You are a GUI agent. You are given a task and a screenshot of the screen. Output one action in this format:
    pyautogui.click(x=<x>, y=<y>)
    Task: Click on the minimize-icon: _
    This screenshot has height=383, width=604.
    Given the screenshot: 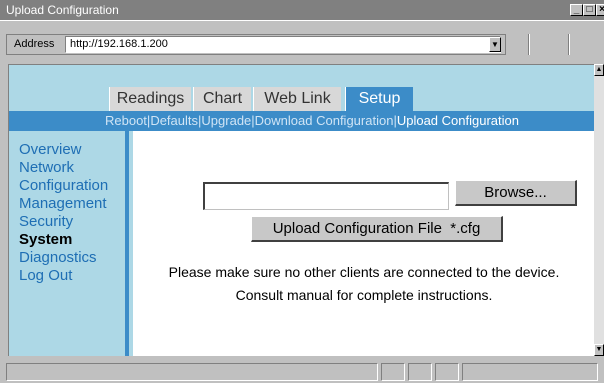 What is the action you would take?
    pyautogui.click(x=576, y=10)
    